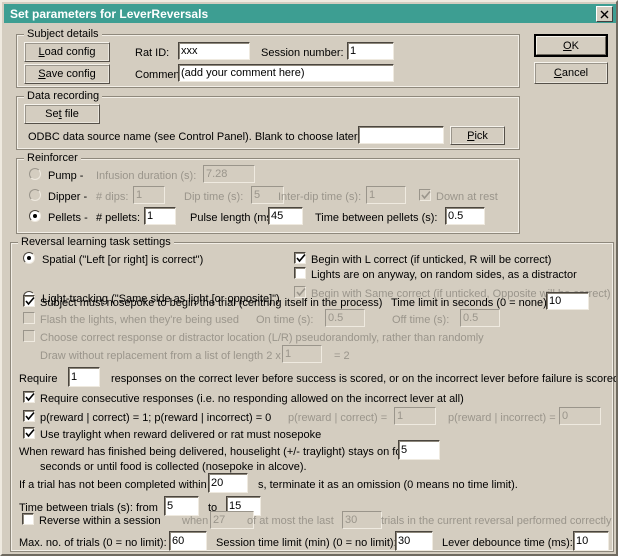  Describe the element at coordinates (62, 114) in the screenshot. I see `set-file-button: Set file` at that location.